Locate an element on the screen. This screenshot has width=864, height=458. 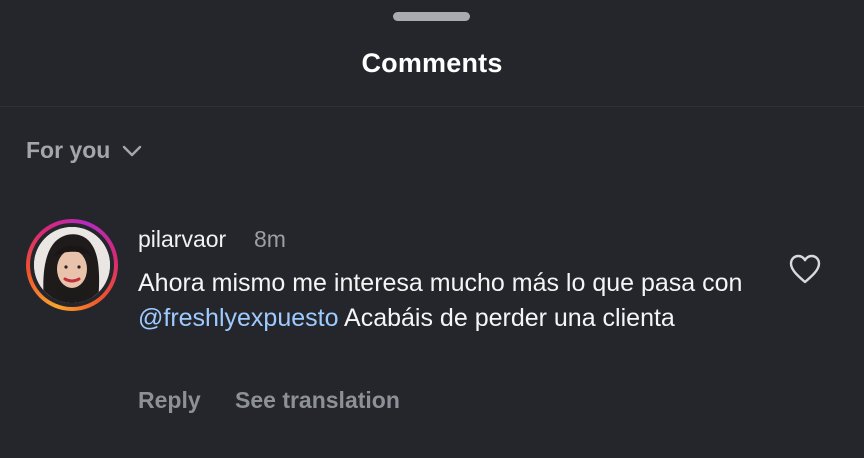
comment-text-part2: Acabáis de perder una clienta is located at coordinates (506, 318).